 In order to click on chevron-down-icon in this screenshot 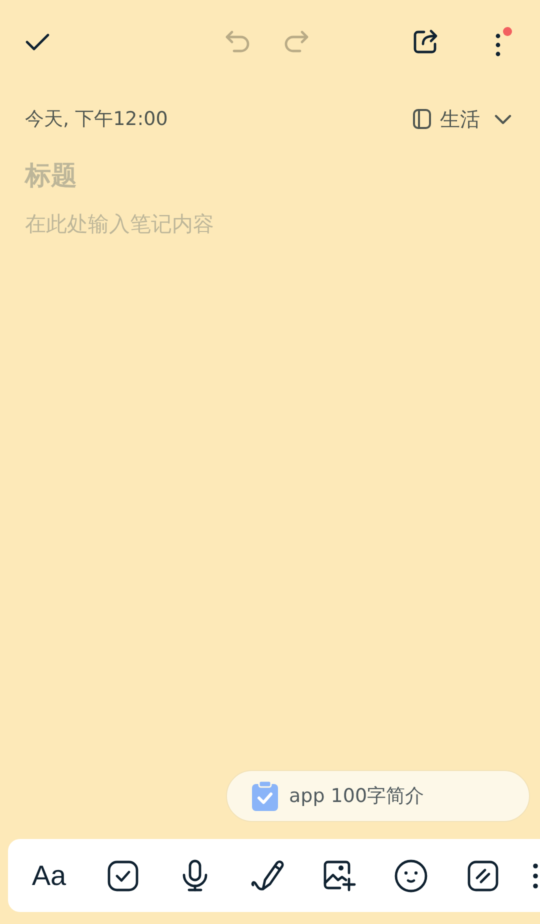, I will do `click(503, 119)`.